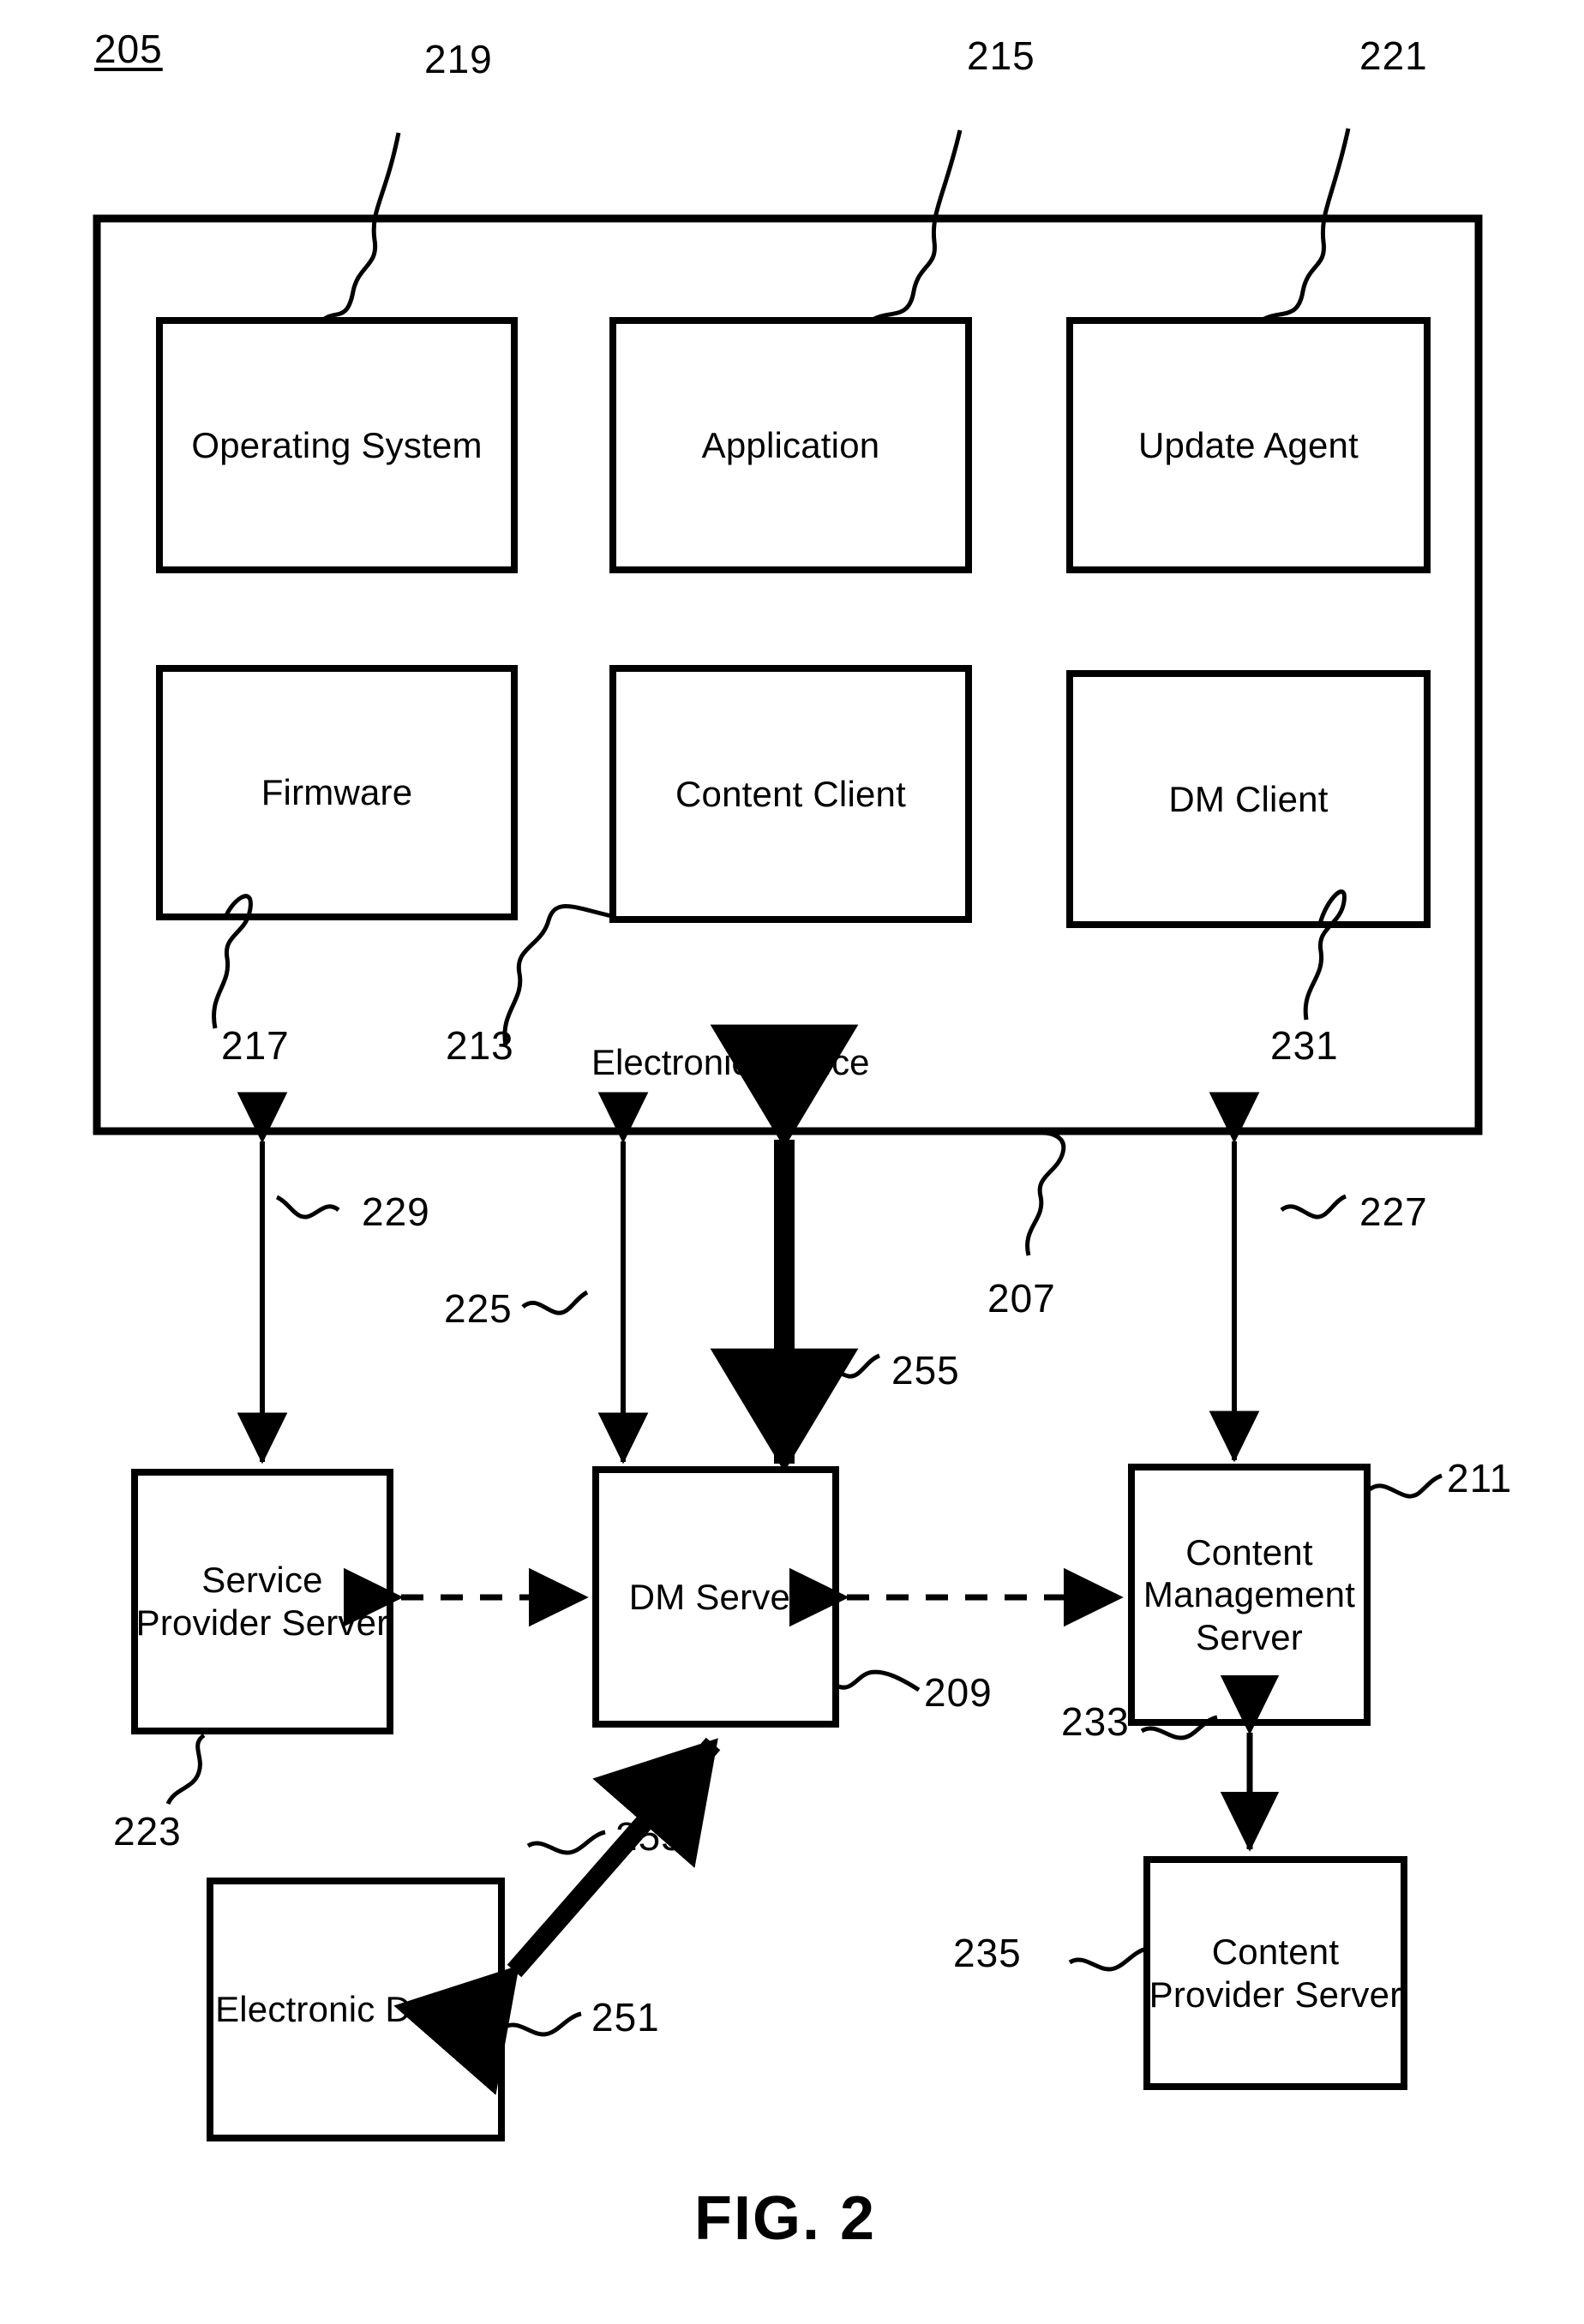  What do you see at coordinates (625, 2017) in the screenshot?
I see `reference-251: 251` at bounding box center [625, 2017].